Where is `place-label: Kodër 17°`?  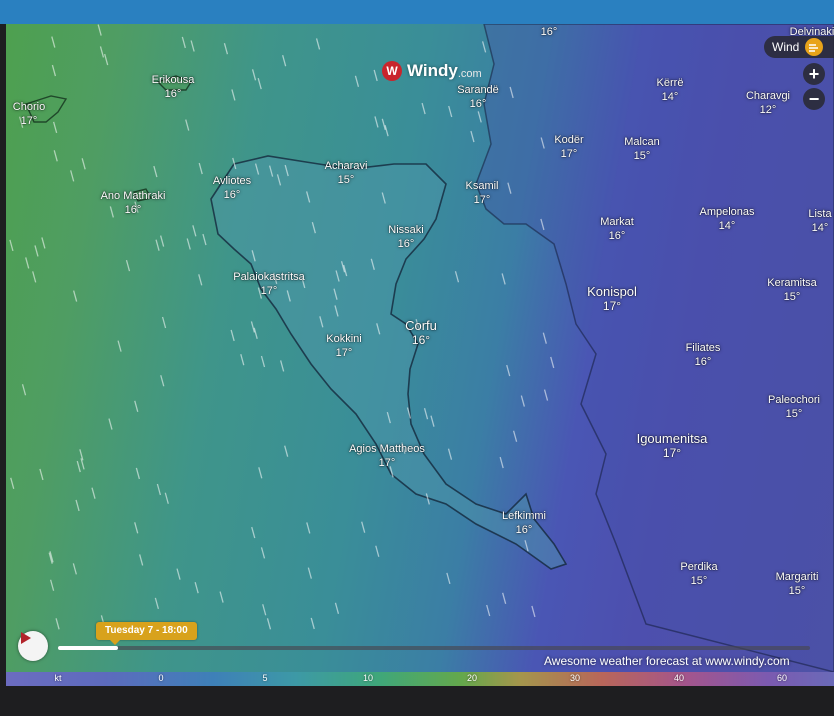
place-label: Kodër 17° is located at coordinates (568, 147).